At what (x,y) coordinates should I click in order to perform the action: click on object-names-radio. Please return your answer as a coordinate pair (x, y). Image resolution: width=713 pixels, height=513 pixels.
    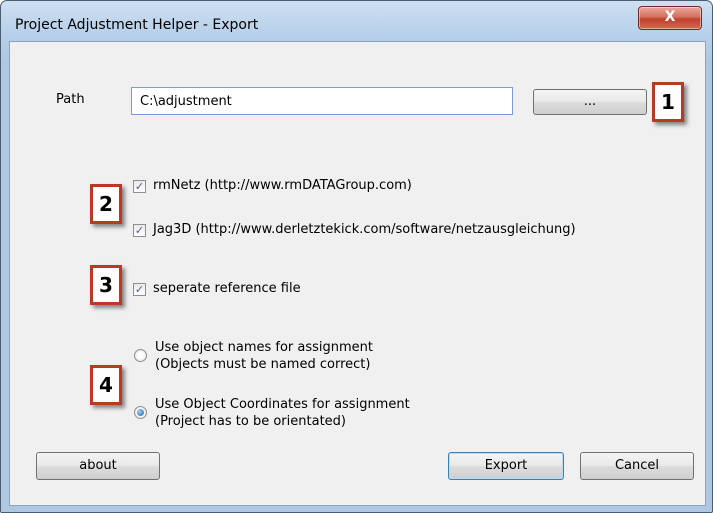
    Looking at the image, I should click on (140, 355).